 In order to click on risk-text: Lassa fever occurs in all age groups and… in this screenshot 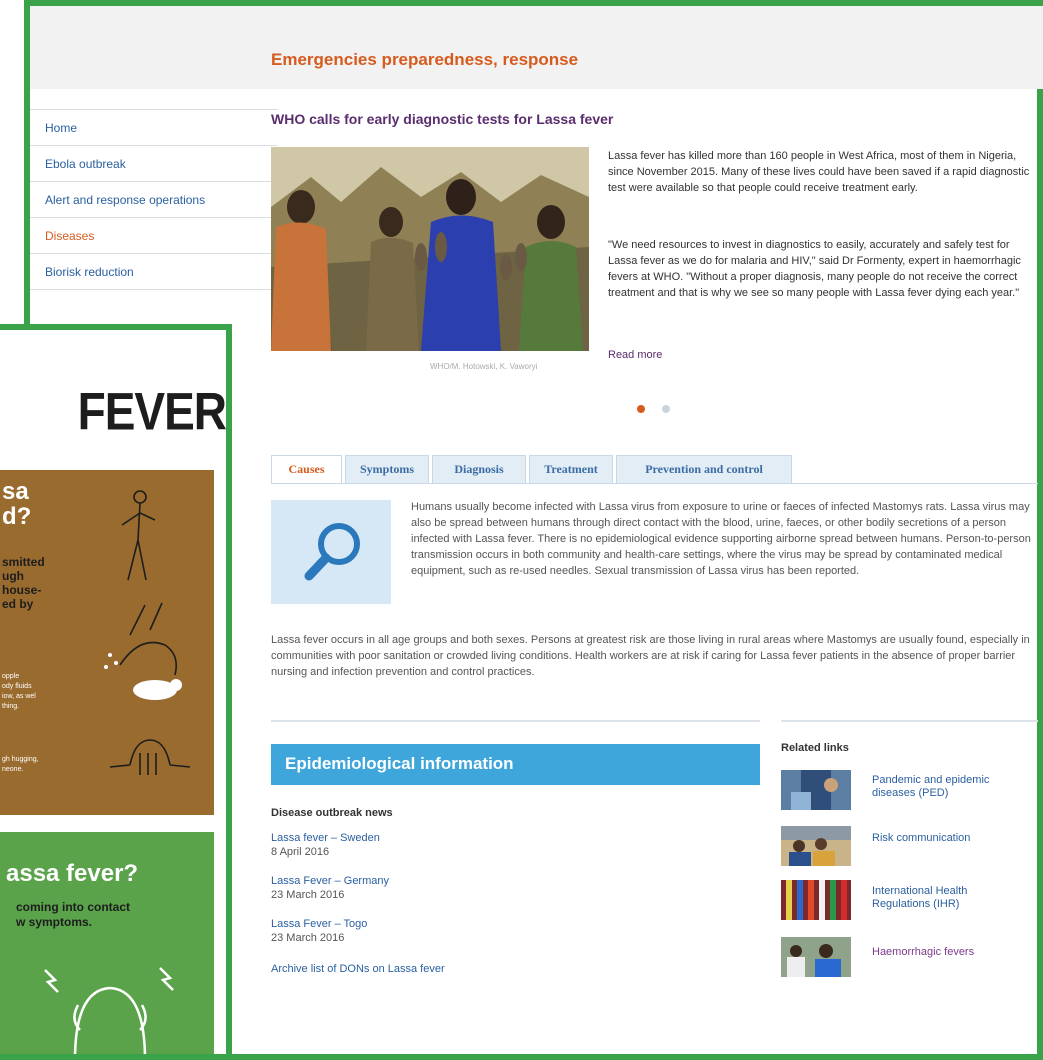, I will do `click(650, 656)`.